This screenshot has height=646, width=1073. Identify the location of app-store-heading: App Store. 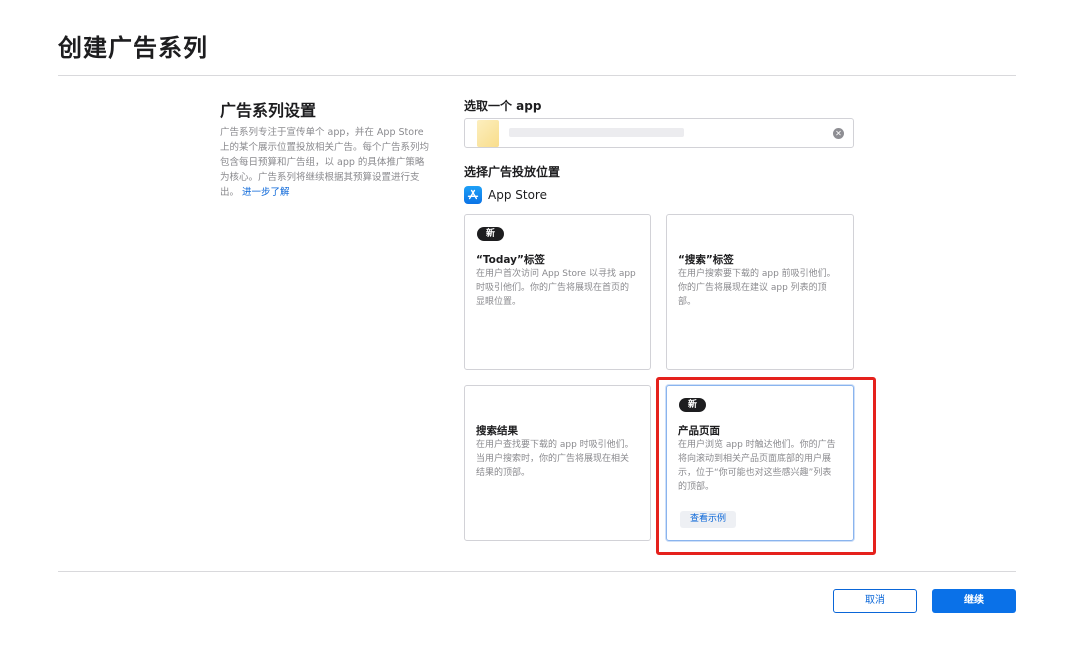
(505, 195).